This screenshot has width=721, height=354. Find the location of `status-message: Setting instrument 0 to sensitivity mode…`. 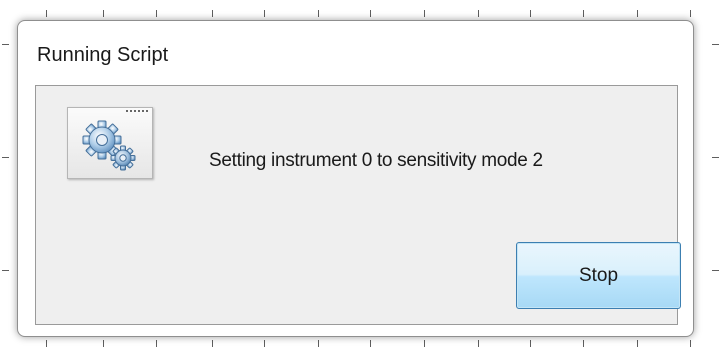

status-message: Setting instrument 0 to sensitivity mode… is located at coordinates (376, 160).